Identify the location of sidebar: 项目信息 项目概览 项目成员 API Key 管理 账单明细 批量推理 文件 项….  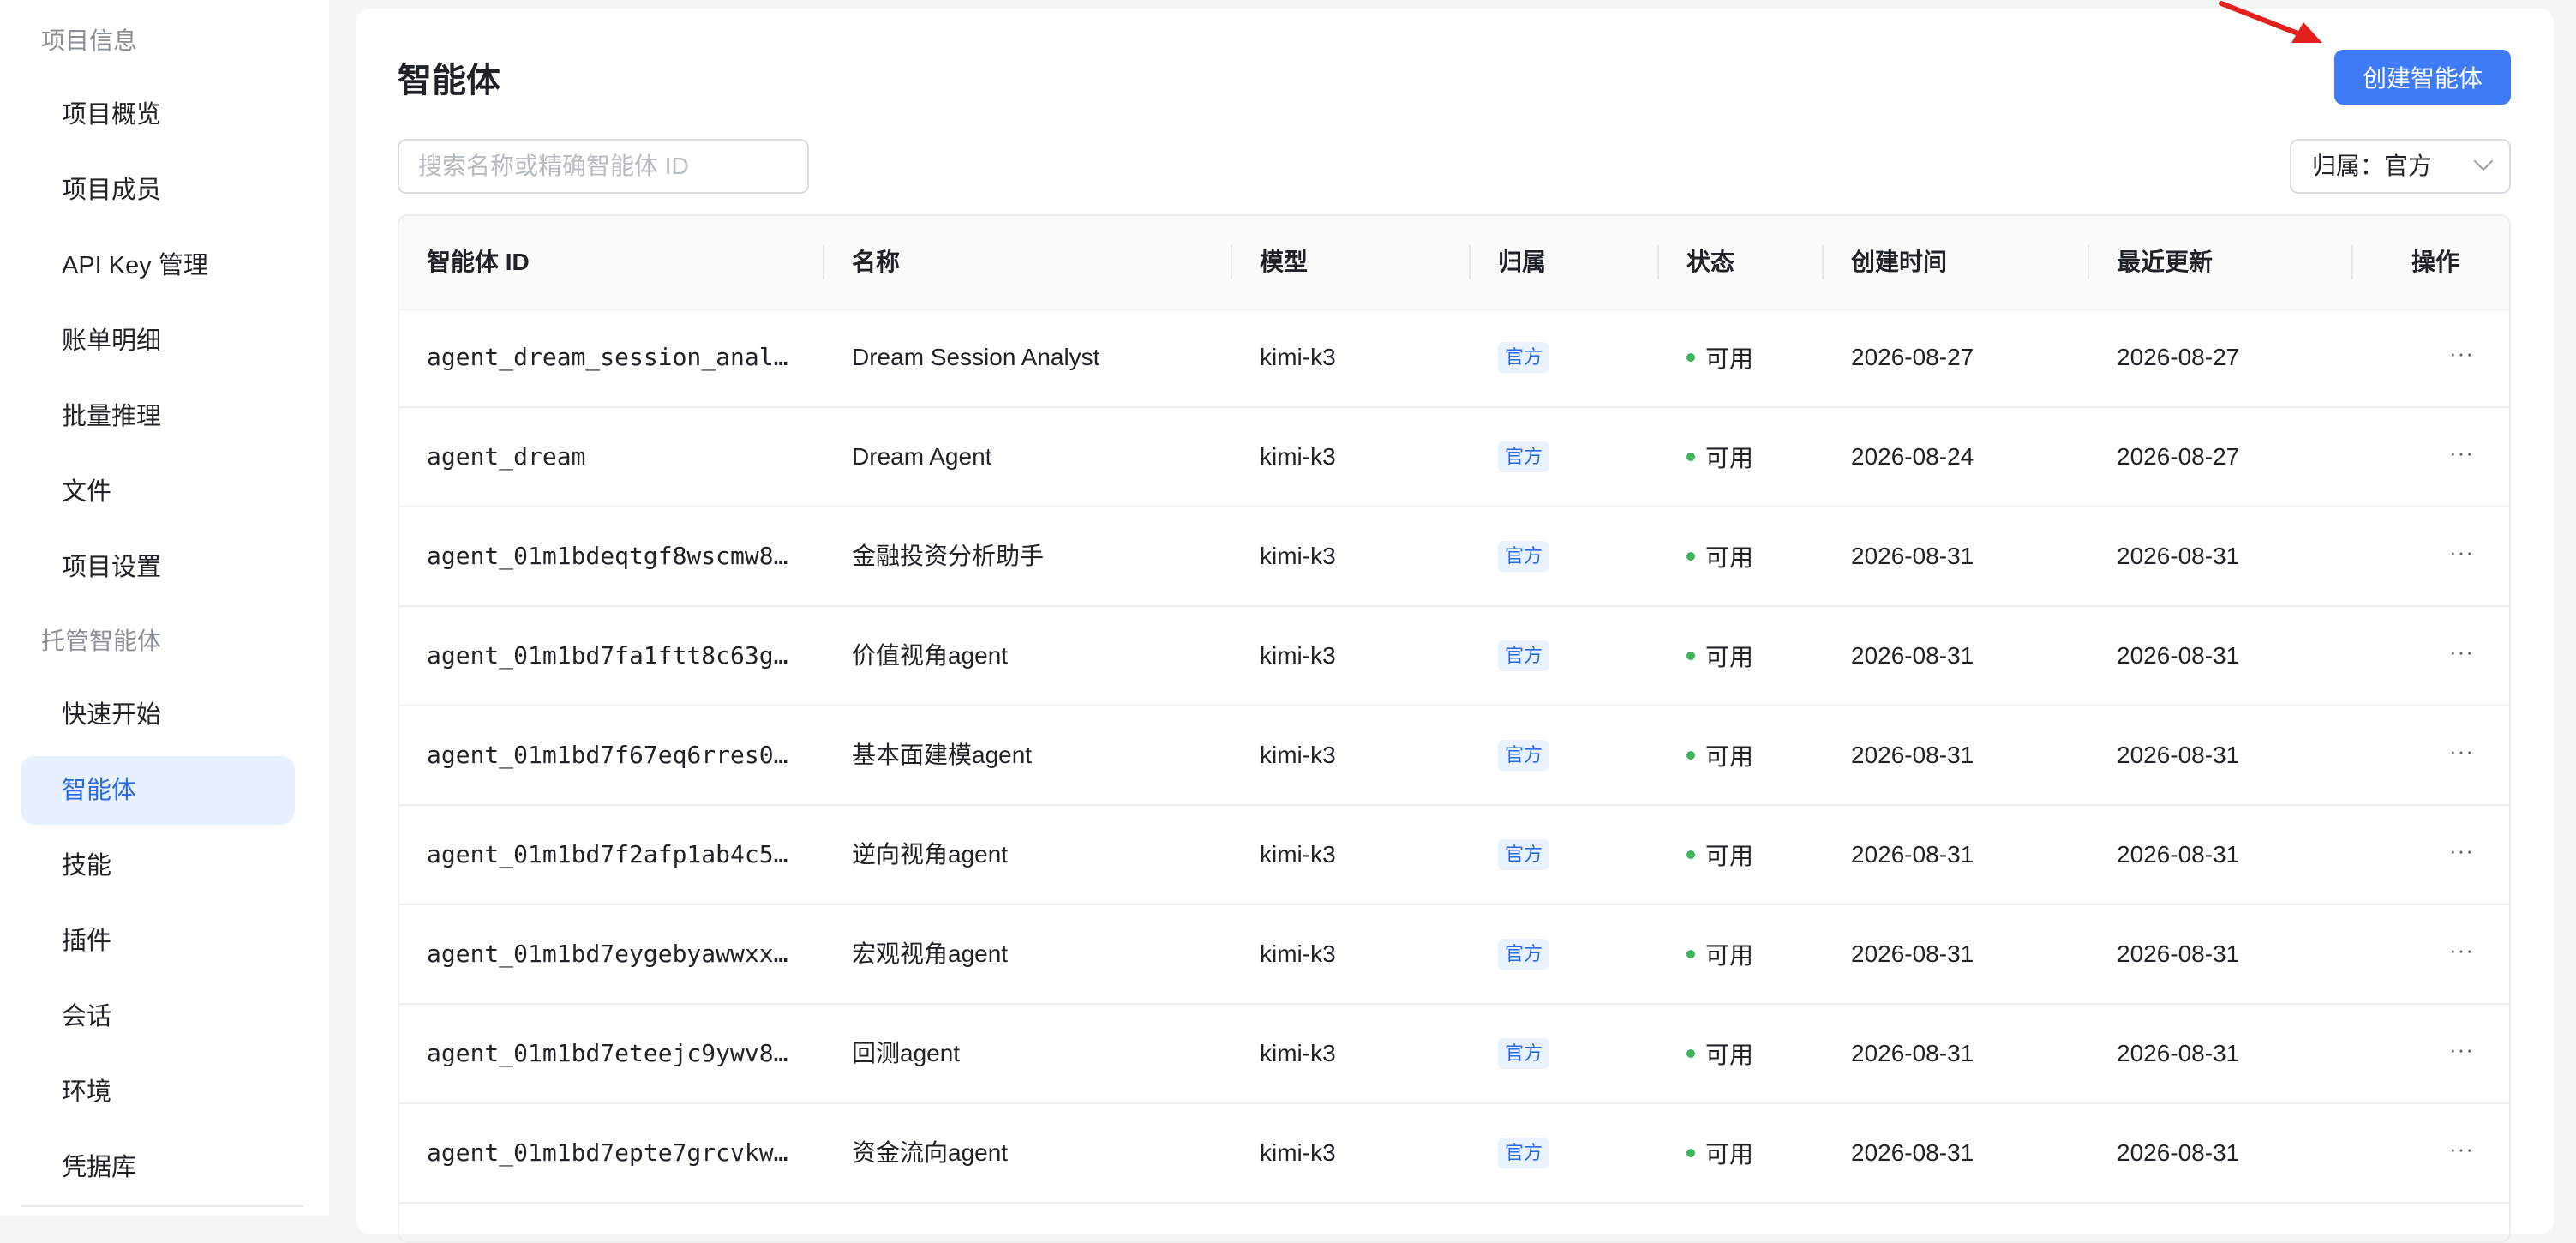
(164, 608).